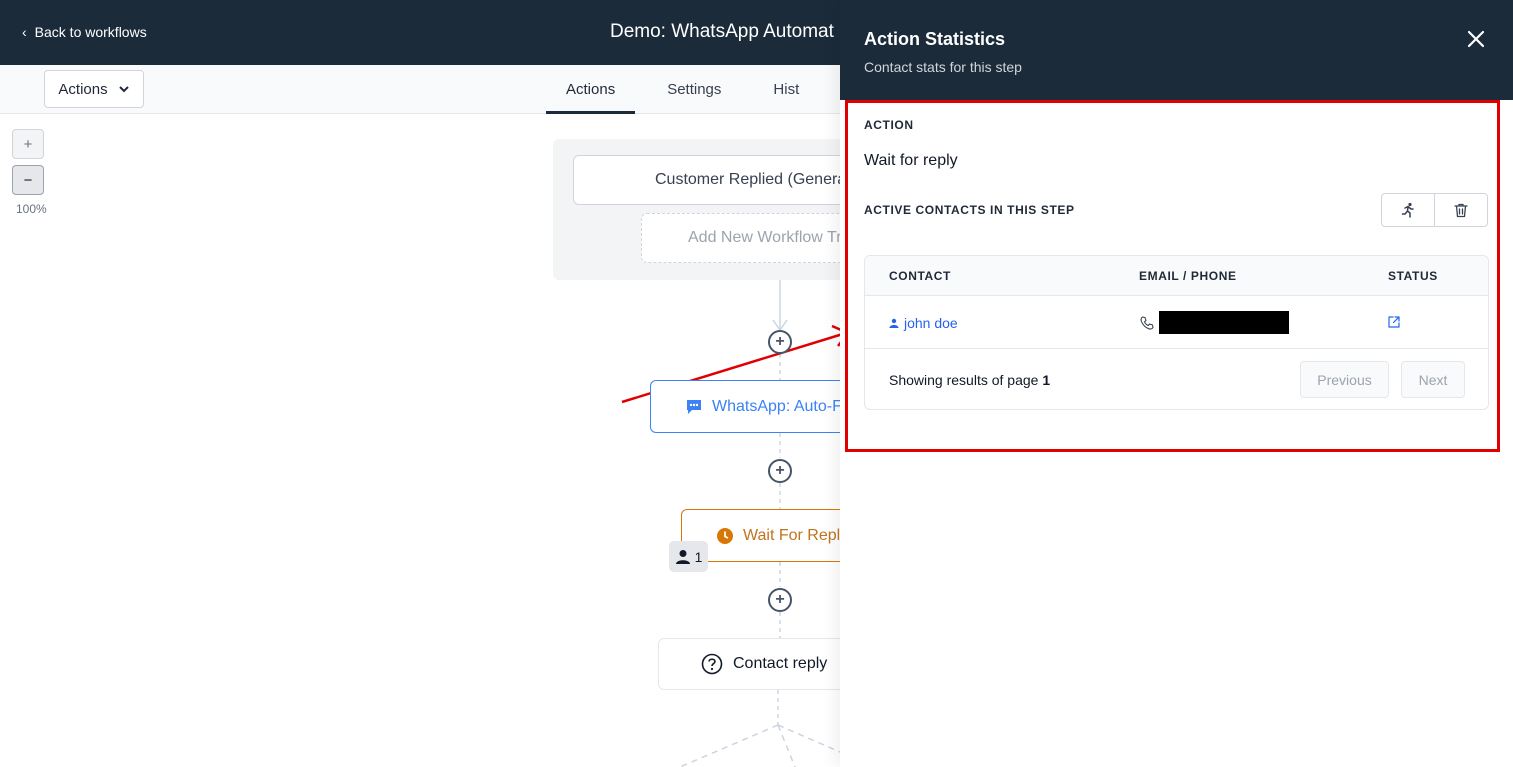  Describe the element at coordinates (90, 32) in the screenshot. I see `back-link-label: Back to workflows` at that location.